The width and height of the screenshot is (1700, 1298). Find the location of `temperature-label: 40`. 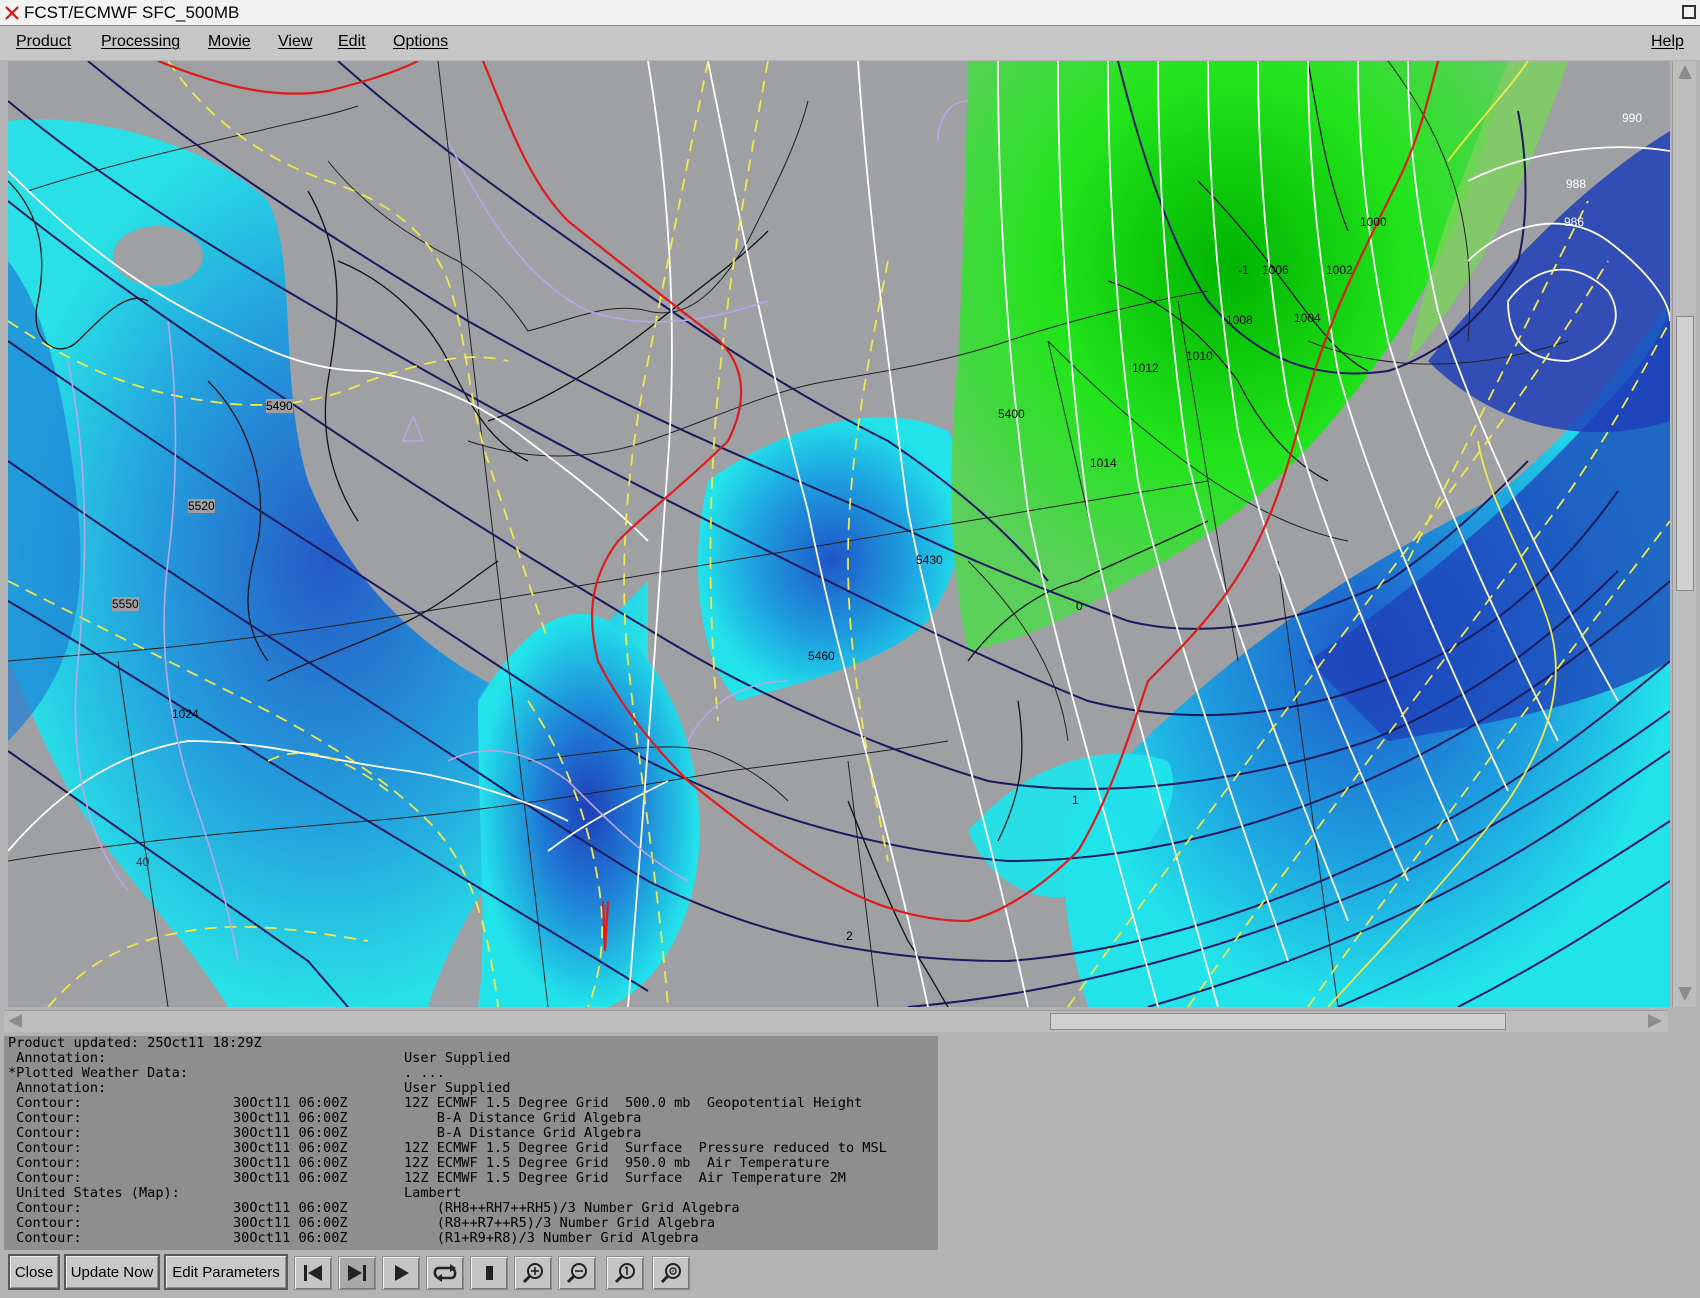

temperature-label: 40 is located at coordinates (143, 862).